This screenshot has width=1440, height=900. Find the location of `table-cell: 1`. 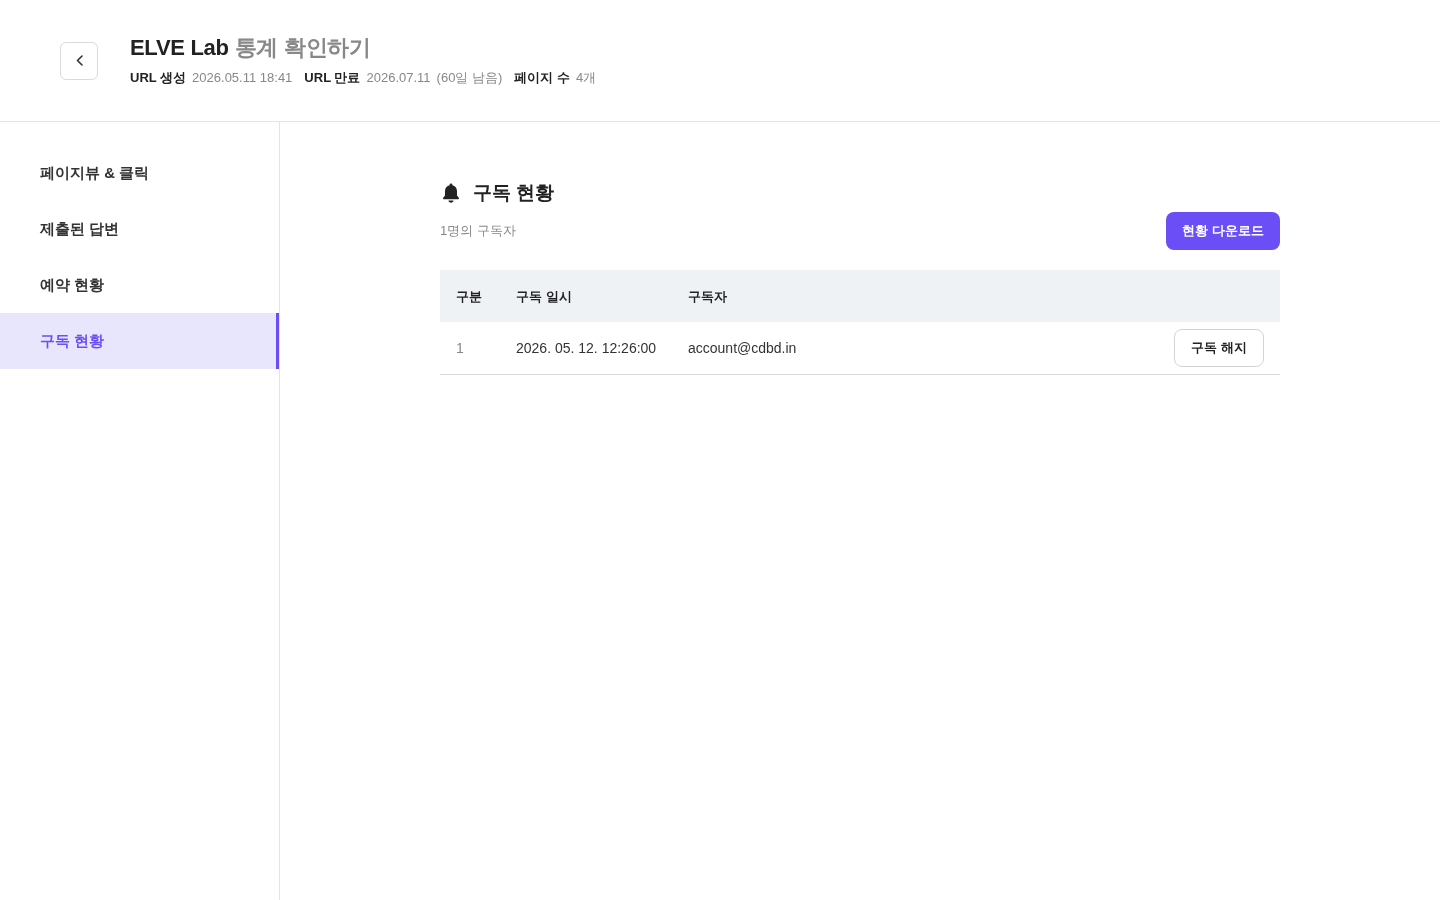

table-cell: 1 is located at coordinates (460, 348).